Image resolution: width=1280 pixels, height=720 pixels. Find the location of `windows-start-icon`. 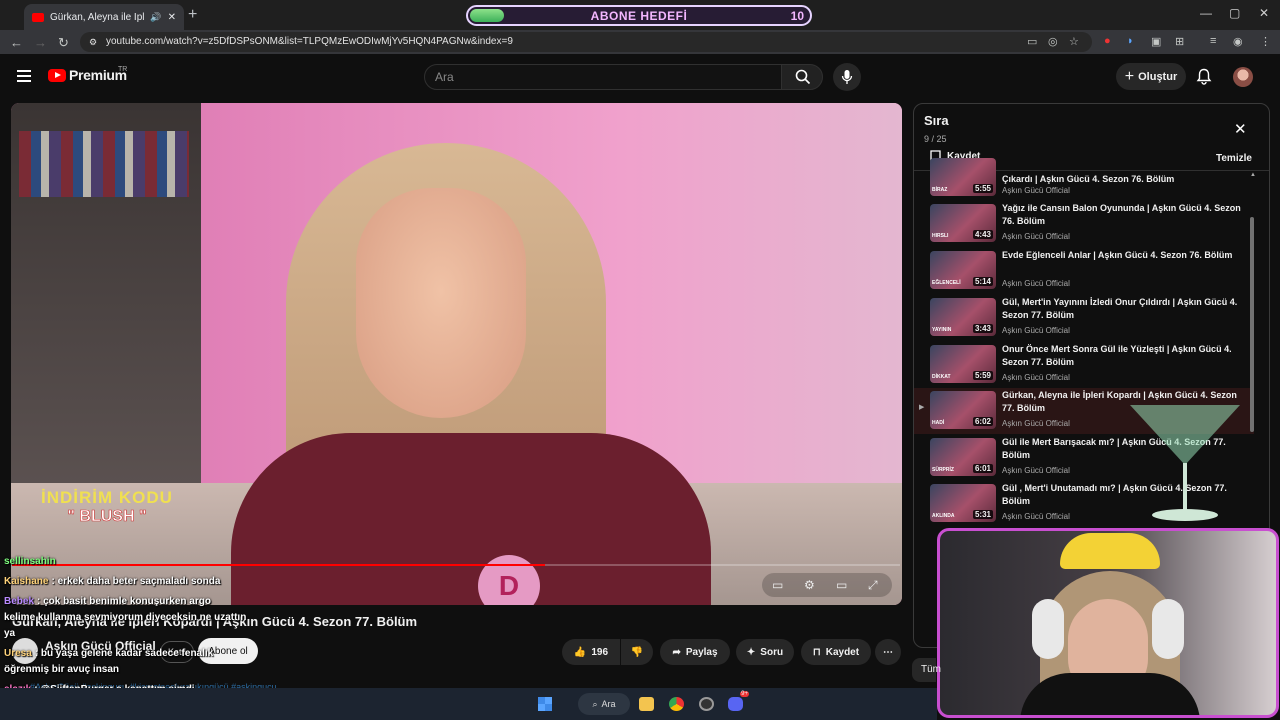

windows-start-icon is located at coordinates (545, 704).